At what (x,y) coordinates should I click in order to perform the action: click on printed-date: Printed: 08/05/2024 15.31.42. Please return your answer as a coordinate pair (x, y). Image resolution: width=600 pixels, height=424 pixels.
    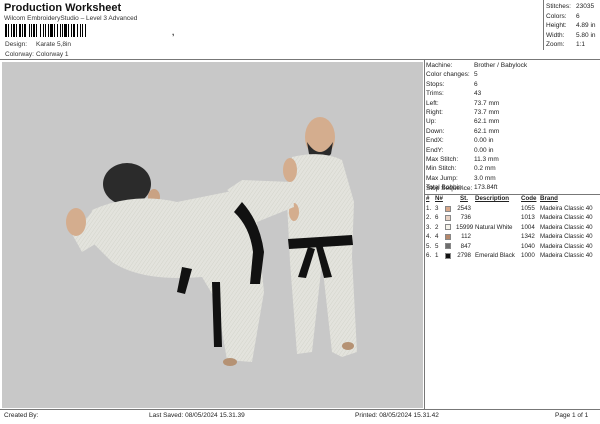
    Looking at the image, I should click on (397, 415).